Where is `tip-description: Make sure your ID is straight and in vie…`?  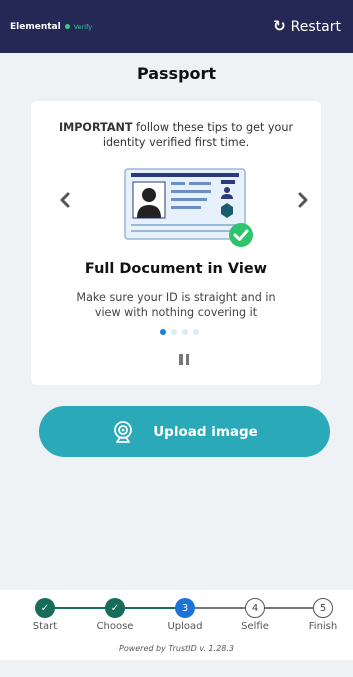 tip-description: Make sure your ID is straight and in vie… is located at coordinates (176, 305).